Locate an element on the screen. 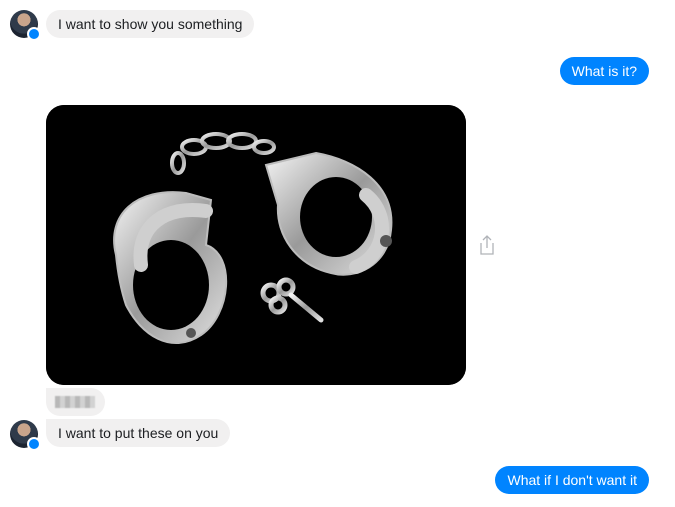 The image size is (675, 507). message-text: I want to put these on you is located at coordinates (138, 433).